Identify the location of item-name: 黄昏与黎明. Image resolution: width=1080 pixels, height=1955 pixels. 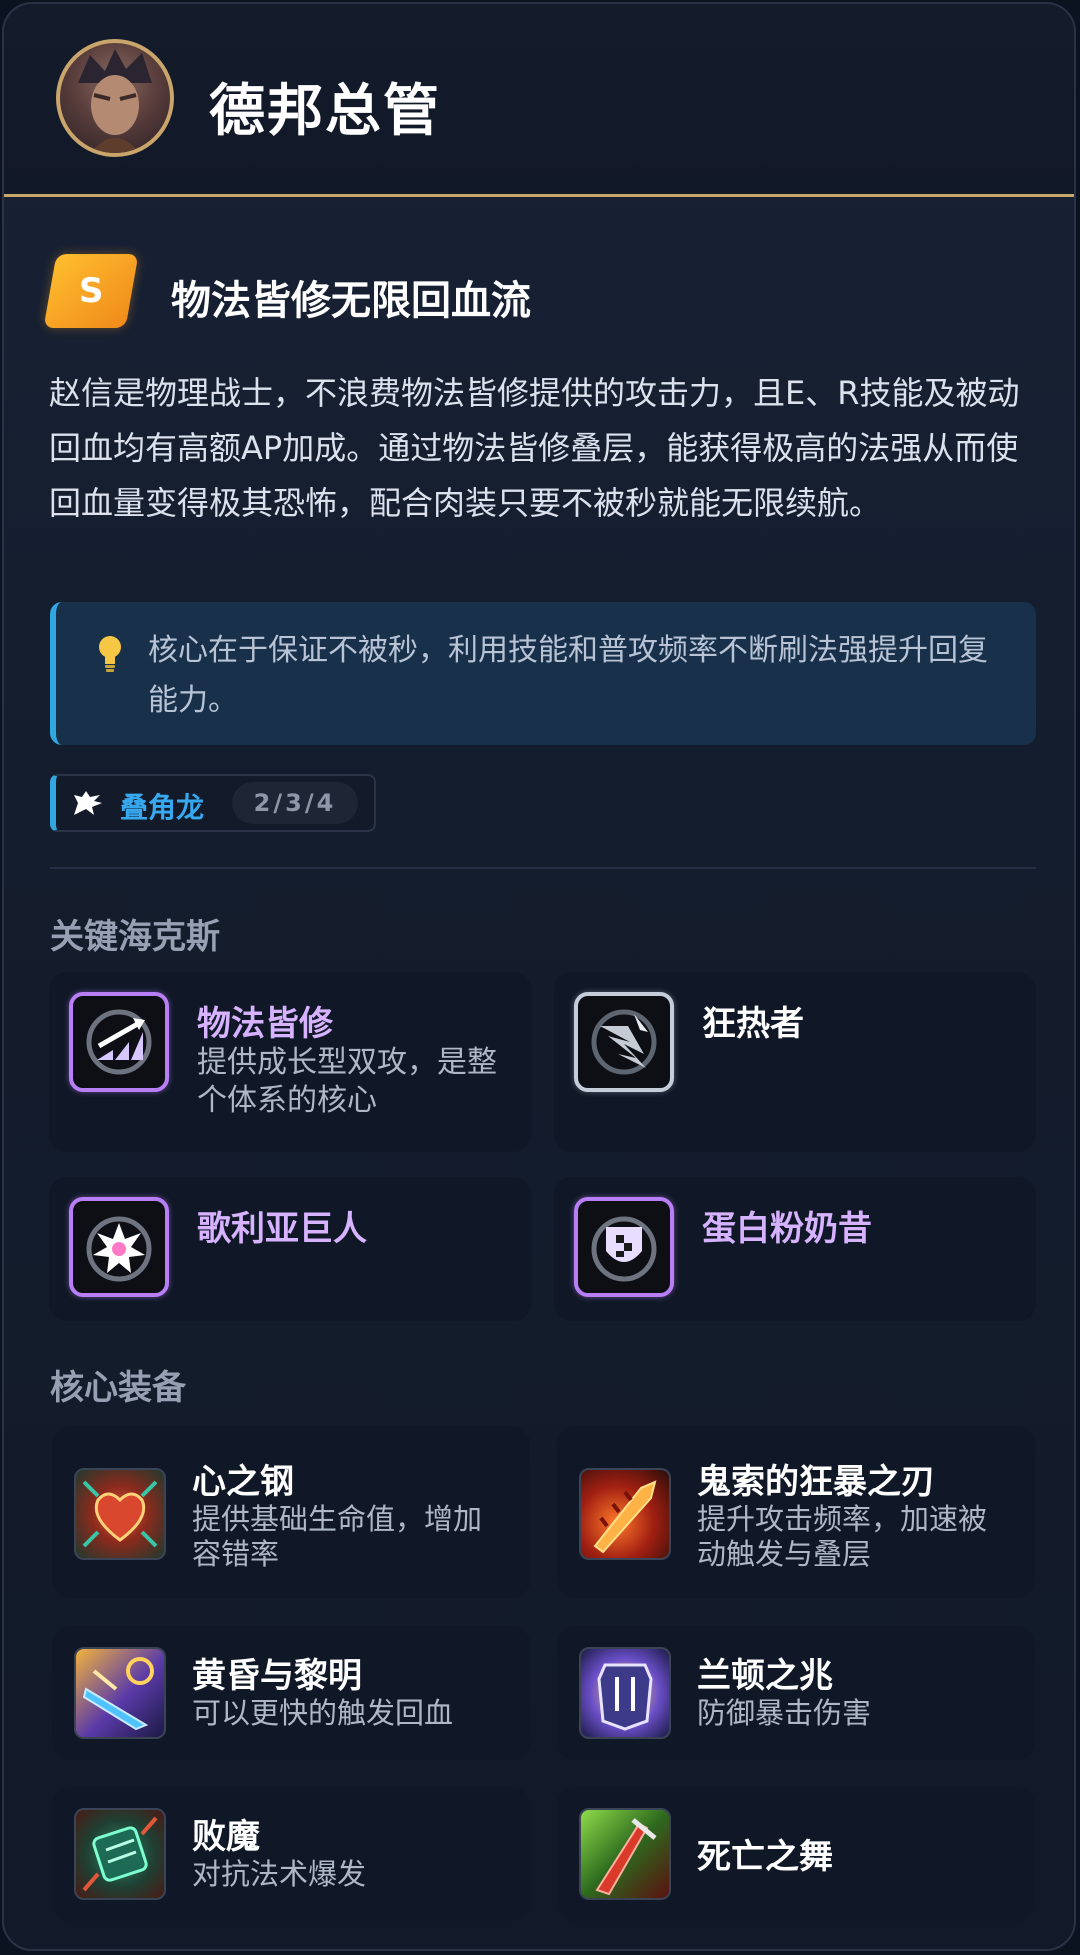
(277, 1676).